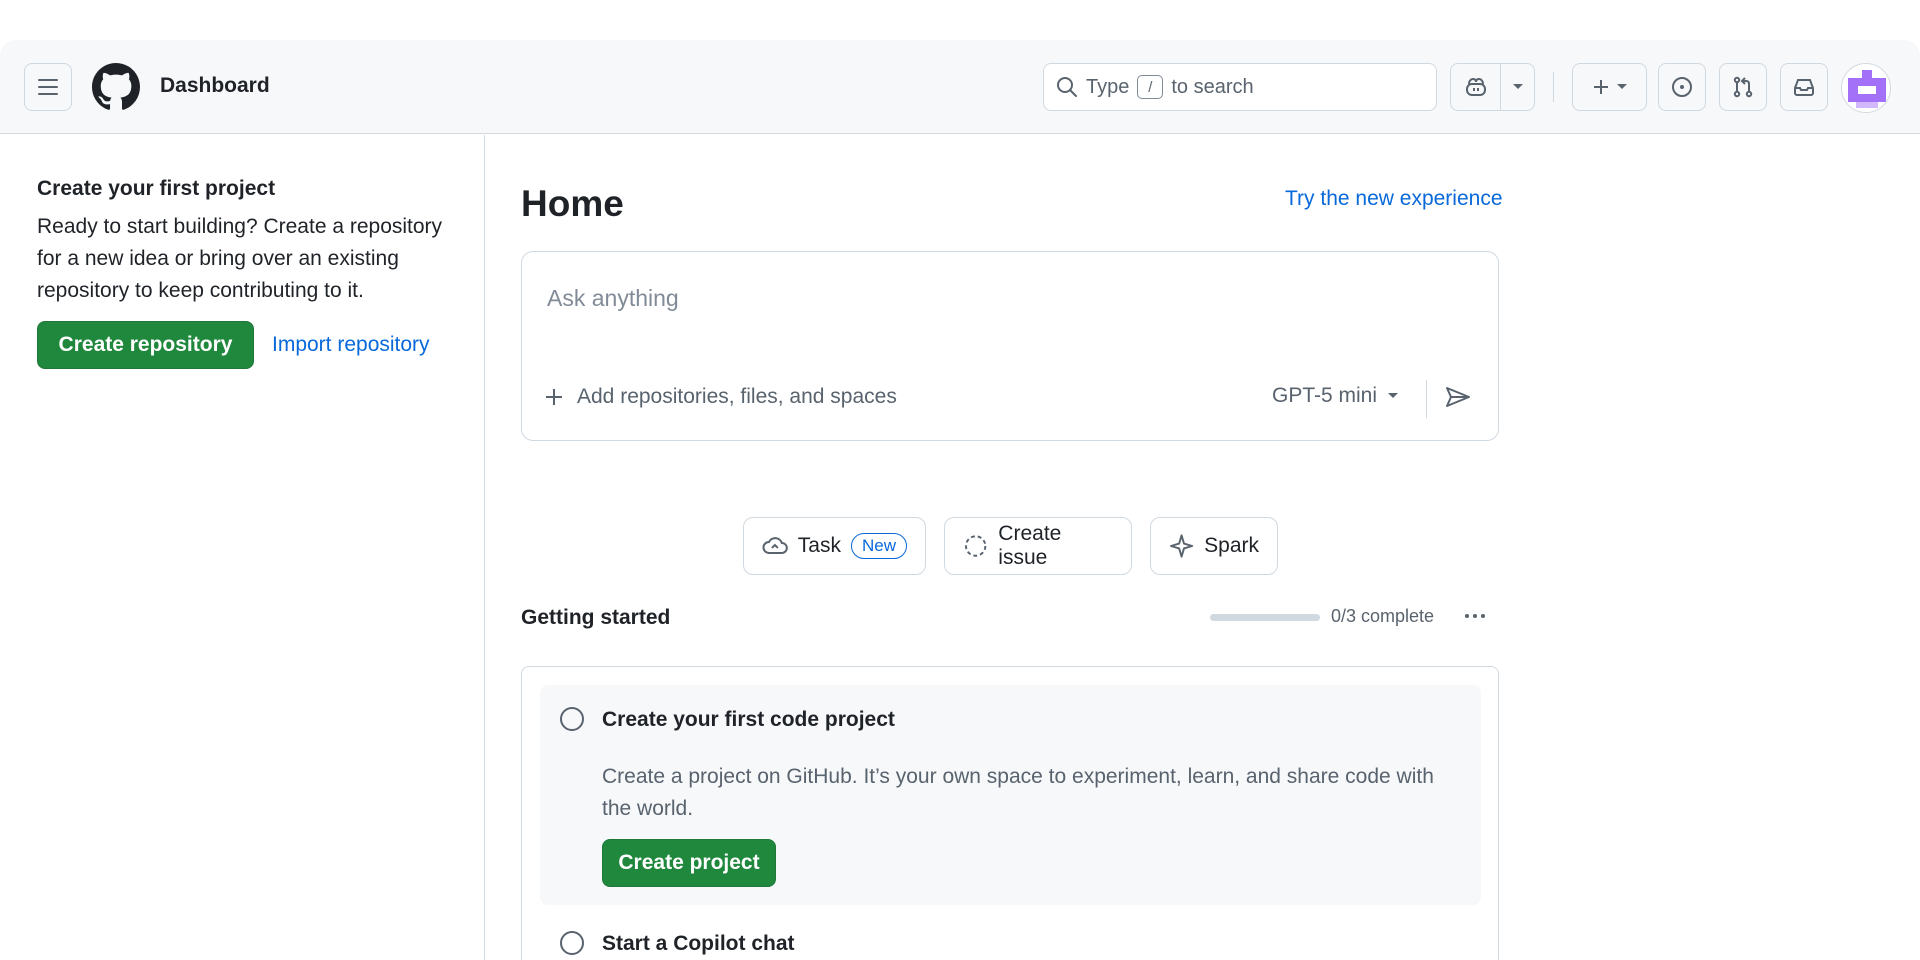 Image resolution: width=1920 pixels, height=960 pixels. I want to click on issue-opened-icon, so click(1682, 87).